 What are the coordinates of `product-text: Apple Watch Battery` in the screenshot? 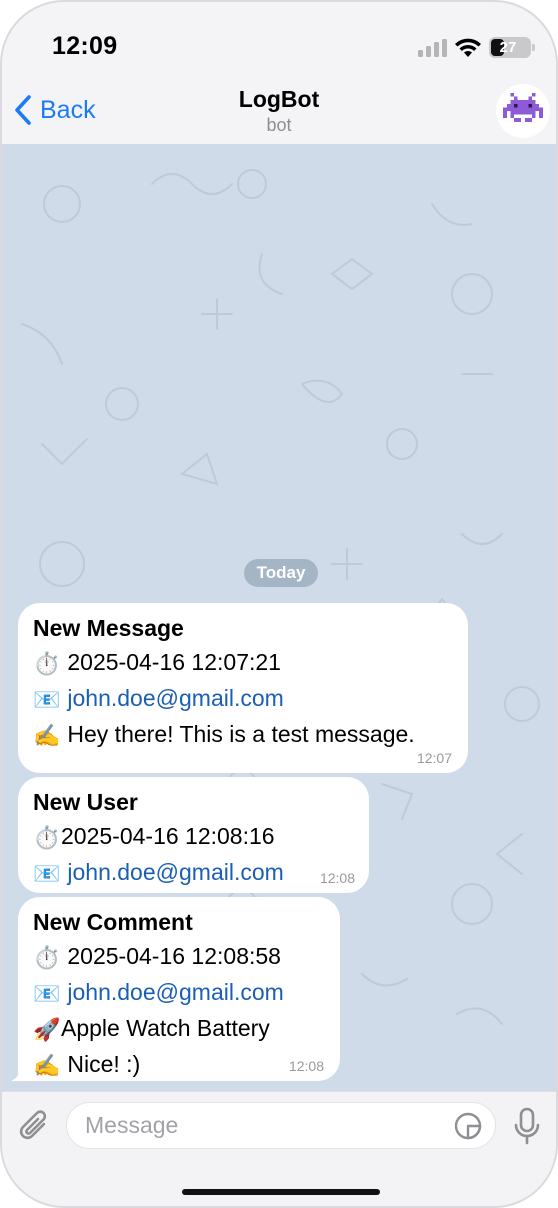 It's located at (165, 1028).